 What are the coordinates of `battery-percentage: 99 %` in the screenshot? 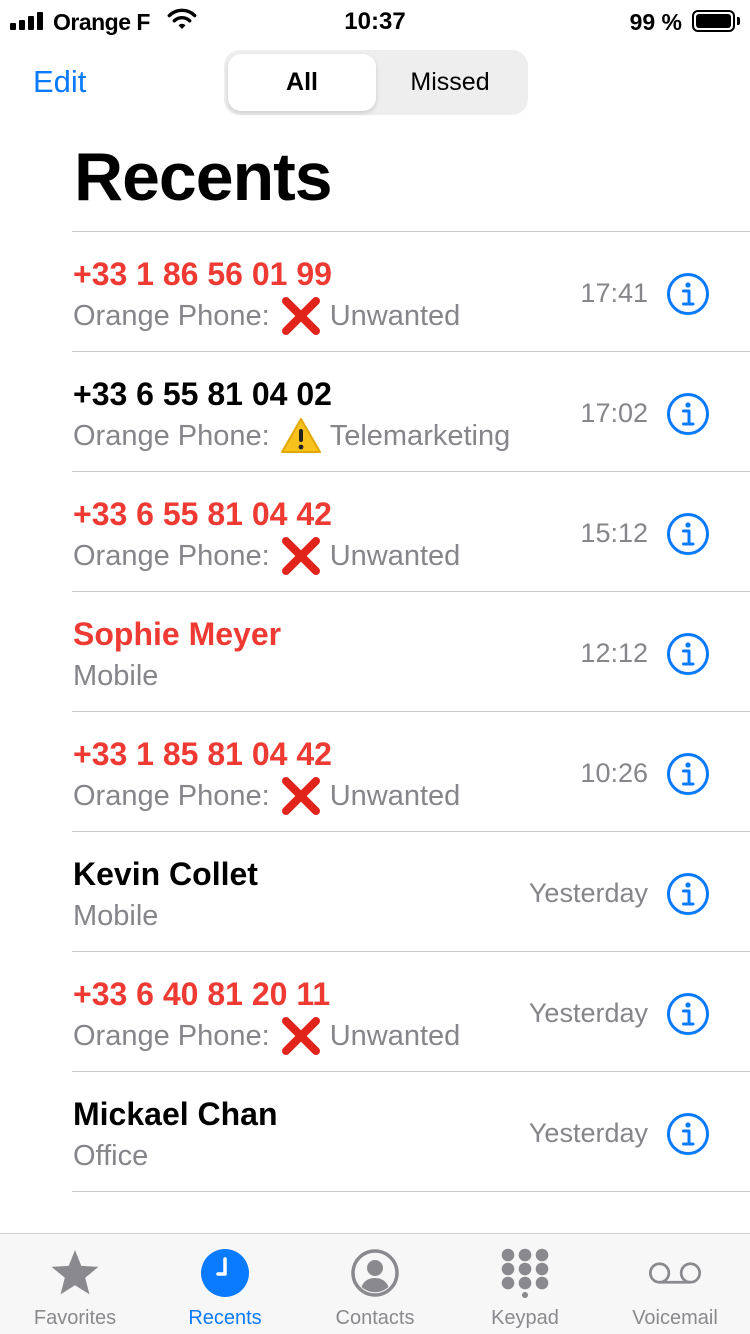 It's located at (655, 22).